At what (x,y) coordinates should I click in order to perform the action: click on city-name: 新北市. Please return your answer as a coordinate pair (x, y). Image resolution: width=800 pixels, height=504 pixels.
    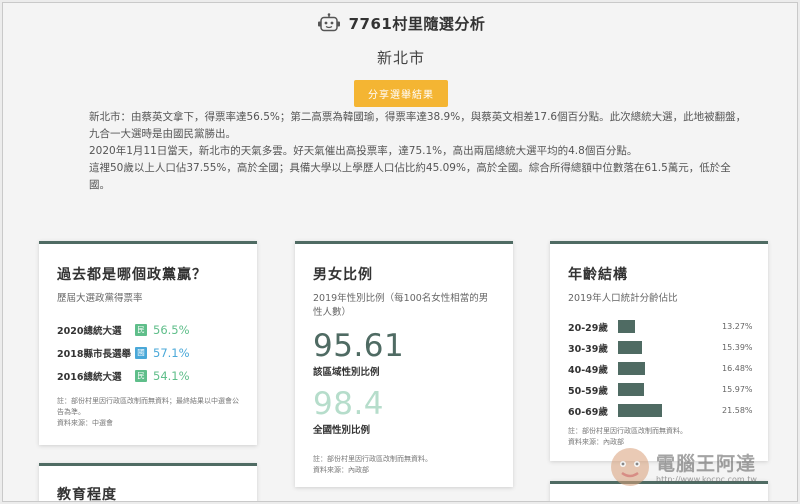
    Looking at the image, I should click on (400, 58).